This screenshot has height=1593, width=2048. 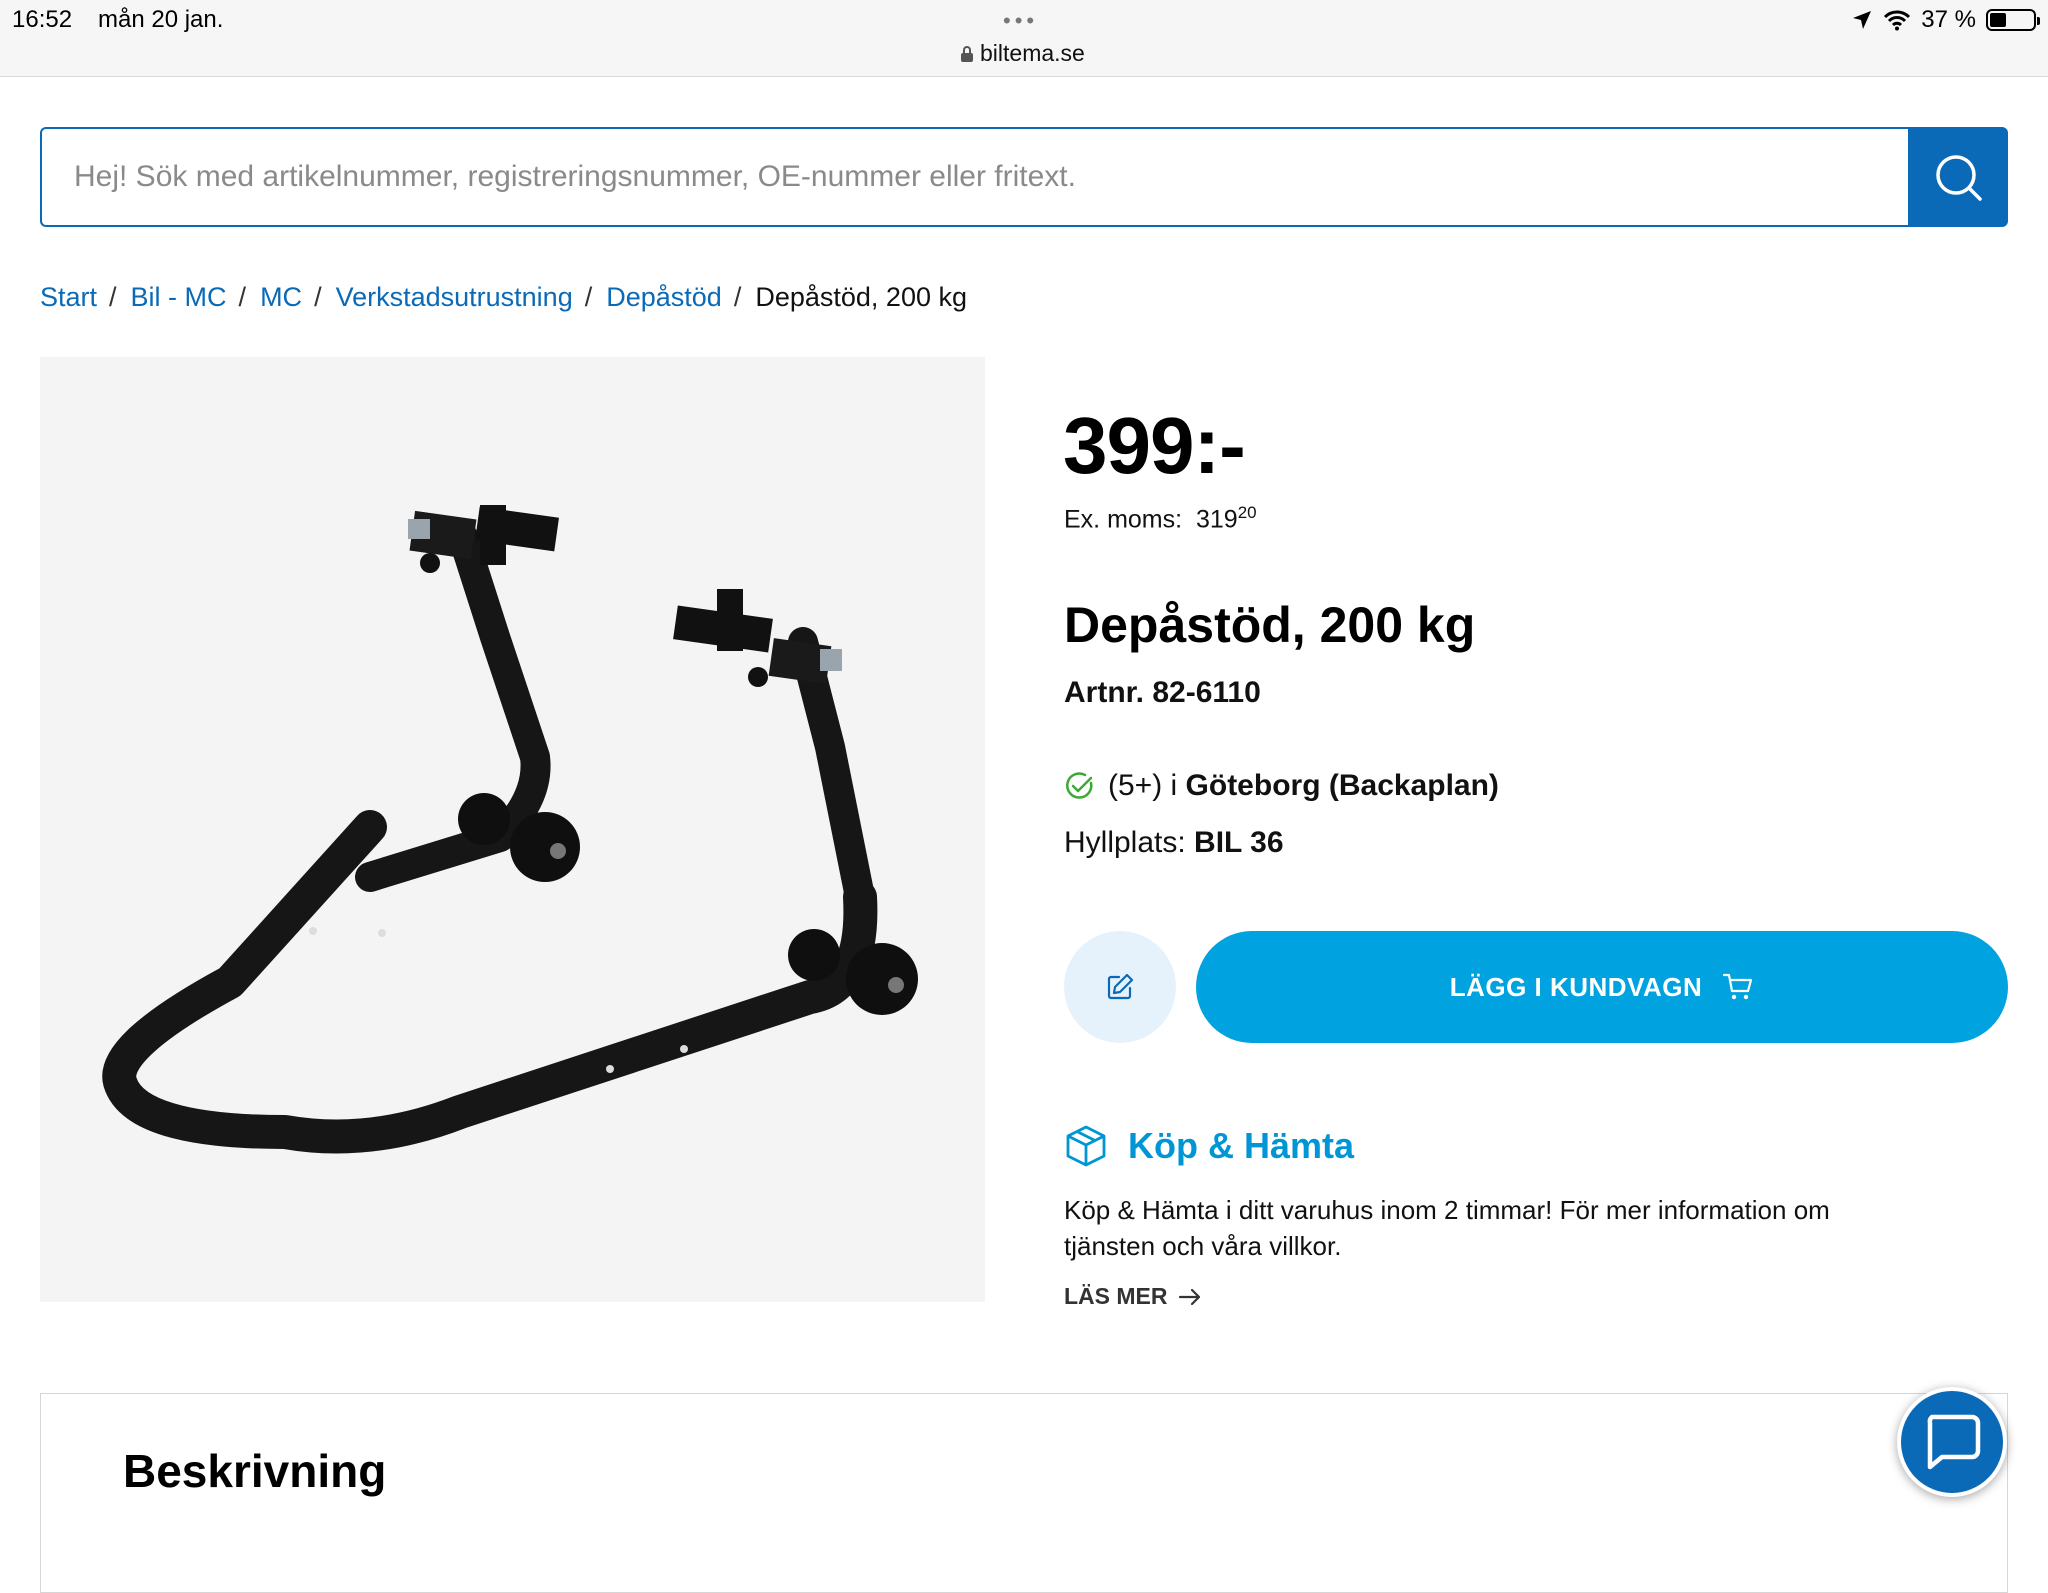 I want to click on lock-icon, so click(x=967, y=53).